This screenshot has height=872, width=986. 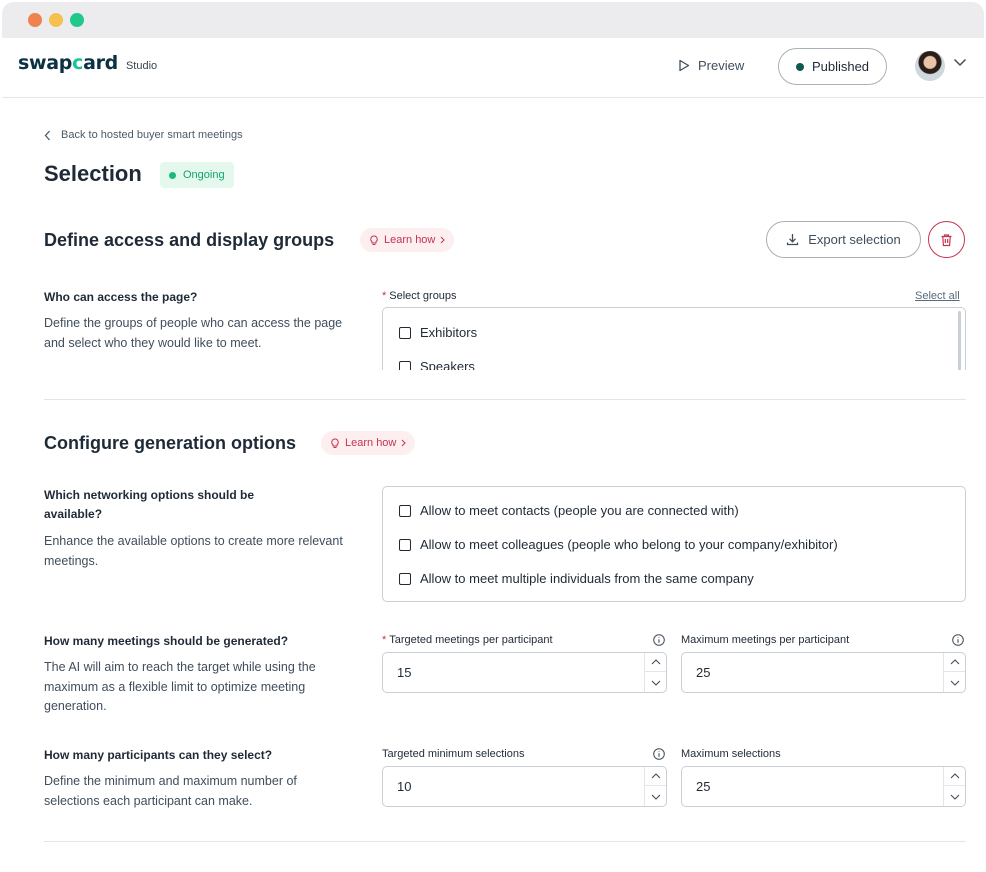 What do you see at coordinates (56, 20) in the screenshot?
I see `minimize-window-dot` at bounding box center [56, 20].